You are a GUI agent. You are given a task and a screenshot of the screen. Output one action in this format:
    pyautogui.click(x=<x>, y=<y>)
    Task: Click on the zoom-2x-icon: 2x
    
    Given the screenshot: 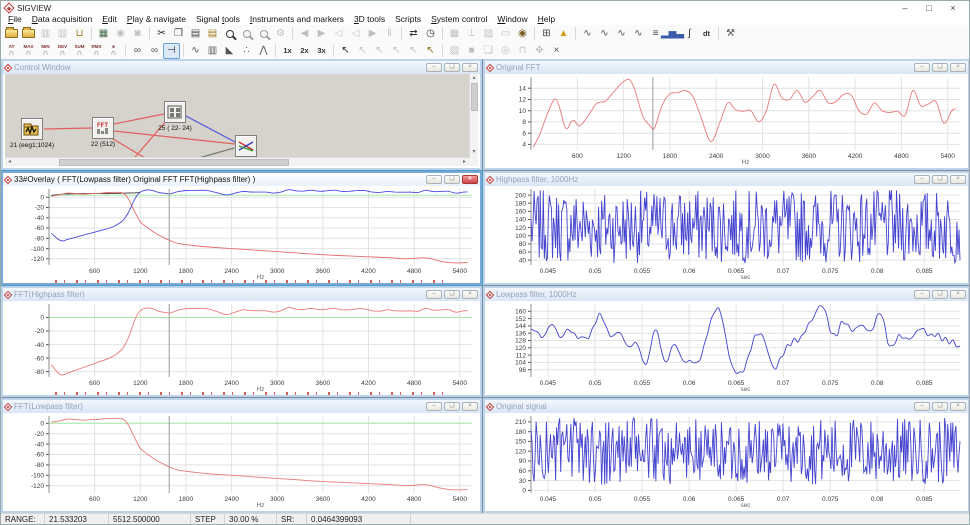 What is the action you would take?
    pyautogui.click(x=304, y=51)
    